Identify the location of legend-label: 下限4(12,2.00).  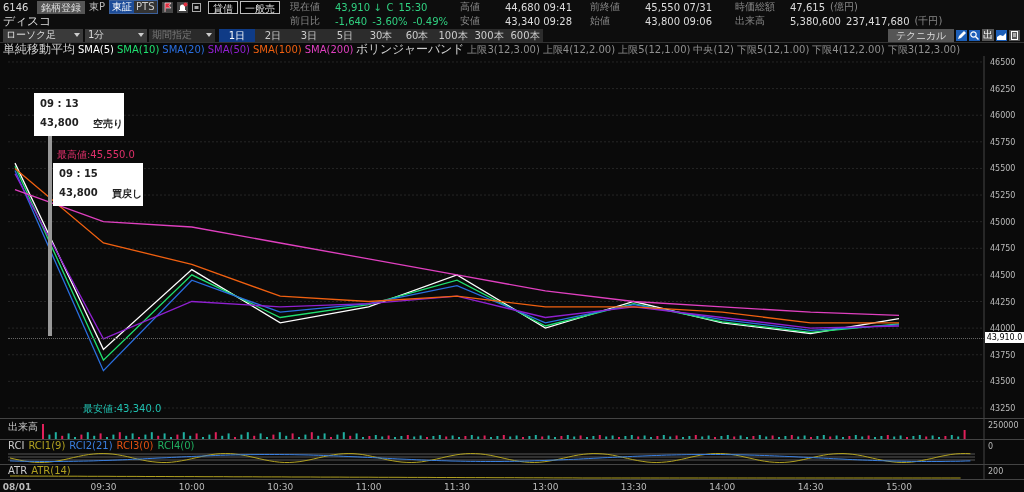
(848, 49).